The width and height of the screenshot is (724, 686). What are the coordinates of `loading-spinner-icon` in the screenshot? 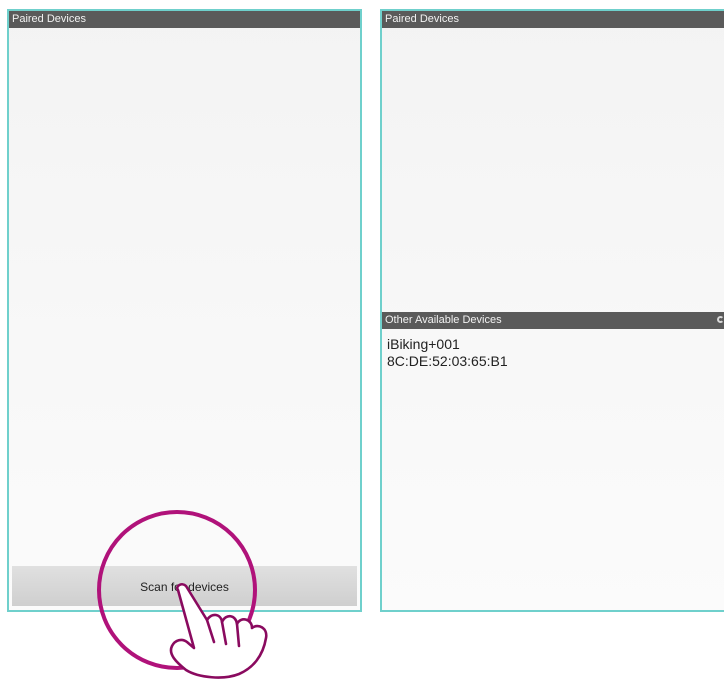 It's located at (720, 319).